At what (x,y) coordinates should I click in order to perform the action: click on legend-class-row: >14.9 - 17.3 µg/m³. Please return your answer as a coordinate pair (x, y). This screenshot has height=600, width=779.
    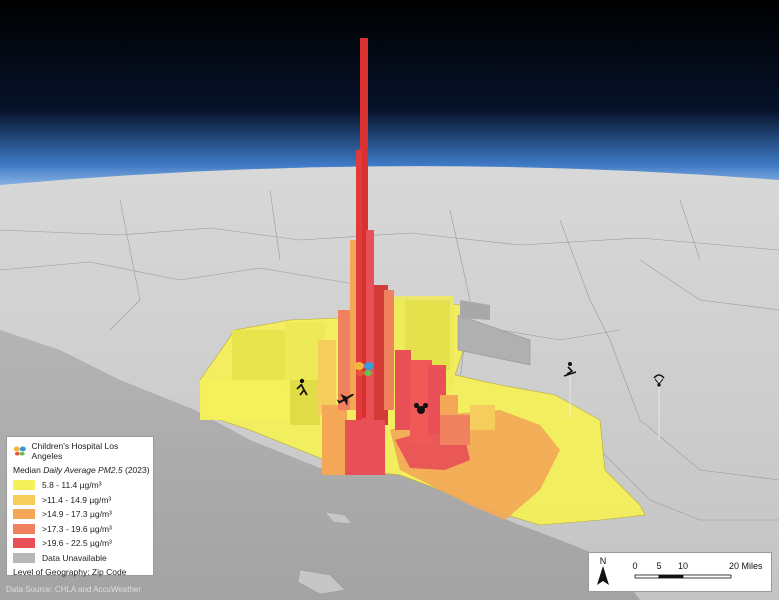
    Looking at the image, I should click on (80, 514).